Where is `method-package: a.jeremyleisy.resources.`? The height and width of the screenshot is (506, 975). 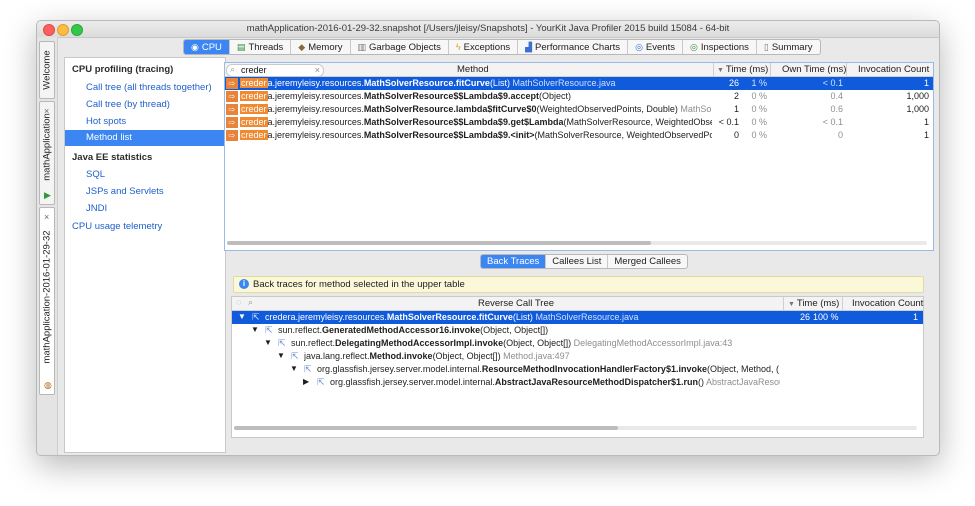 method-package: a.jeremyleisy.resources. is located at coordinates (315, 83).